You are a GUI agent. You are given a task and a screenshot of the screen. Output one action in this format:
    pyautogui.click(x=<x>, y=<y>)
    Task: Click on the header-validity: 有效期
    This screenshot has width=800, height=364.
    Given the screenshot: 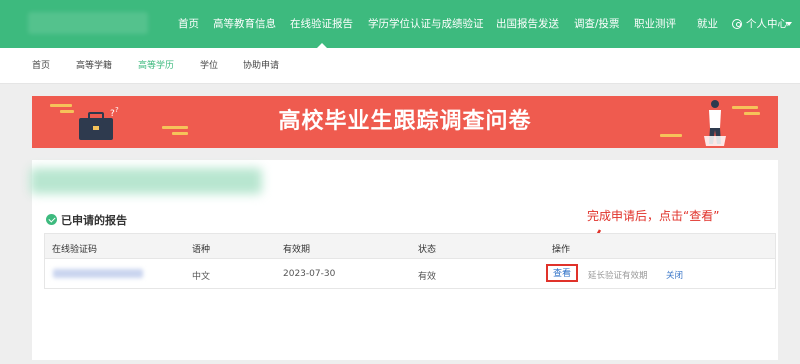 What is the action you would take?
    pyautogui.click(x=297, y=250)
    